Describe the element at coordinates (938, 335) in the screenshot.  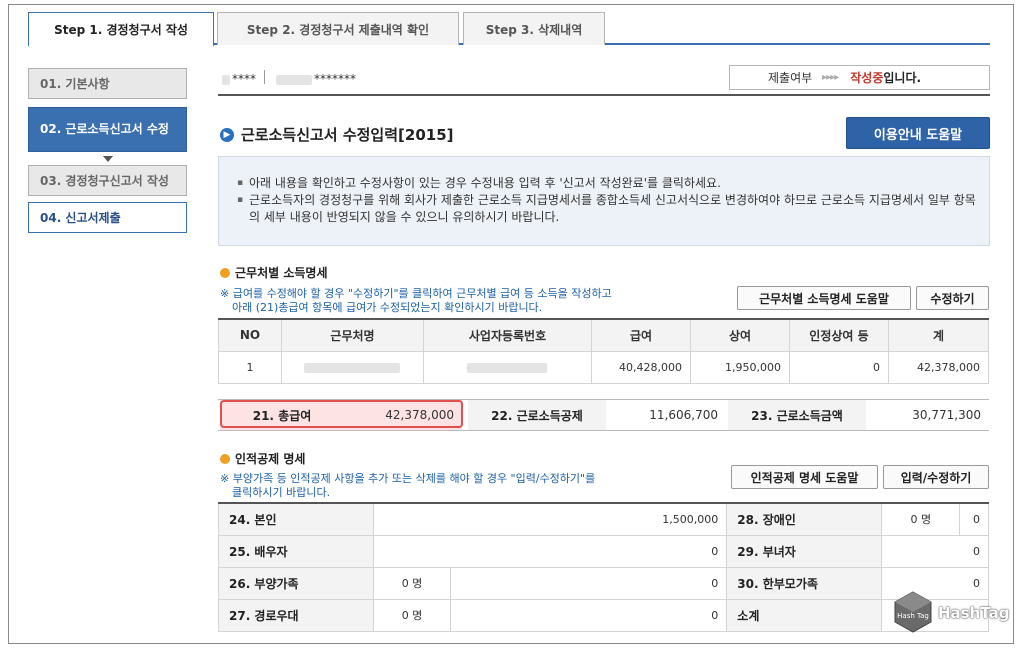
I see `col-total: 계` at that location.